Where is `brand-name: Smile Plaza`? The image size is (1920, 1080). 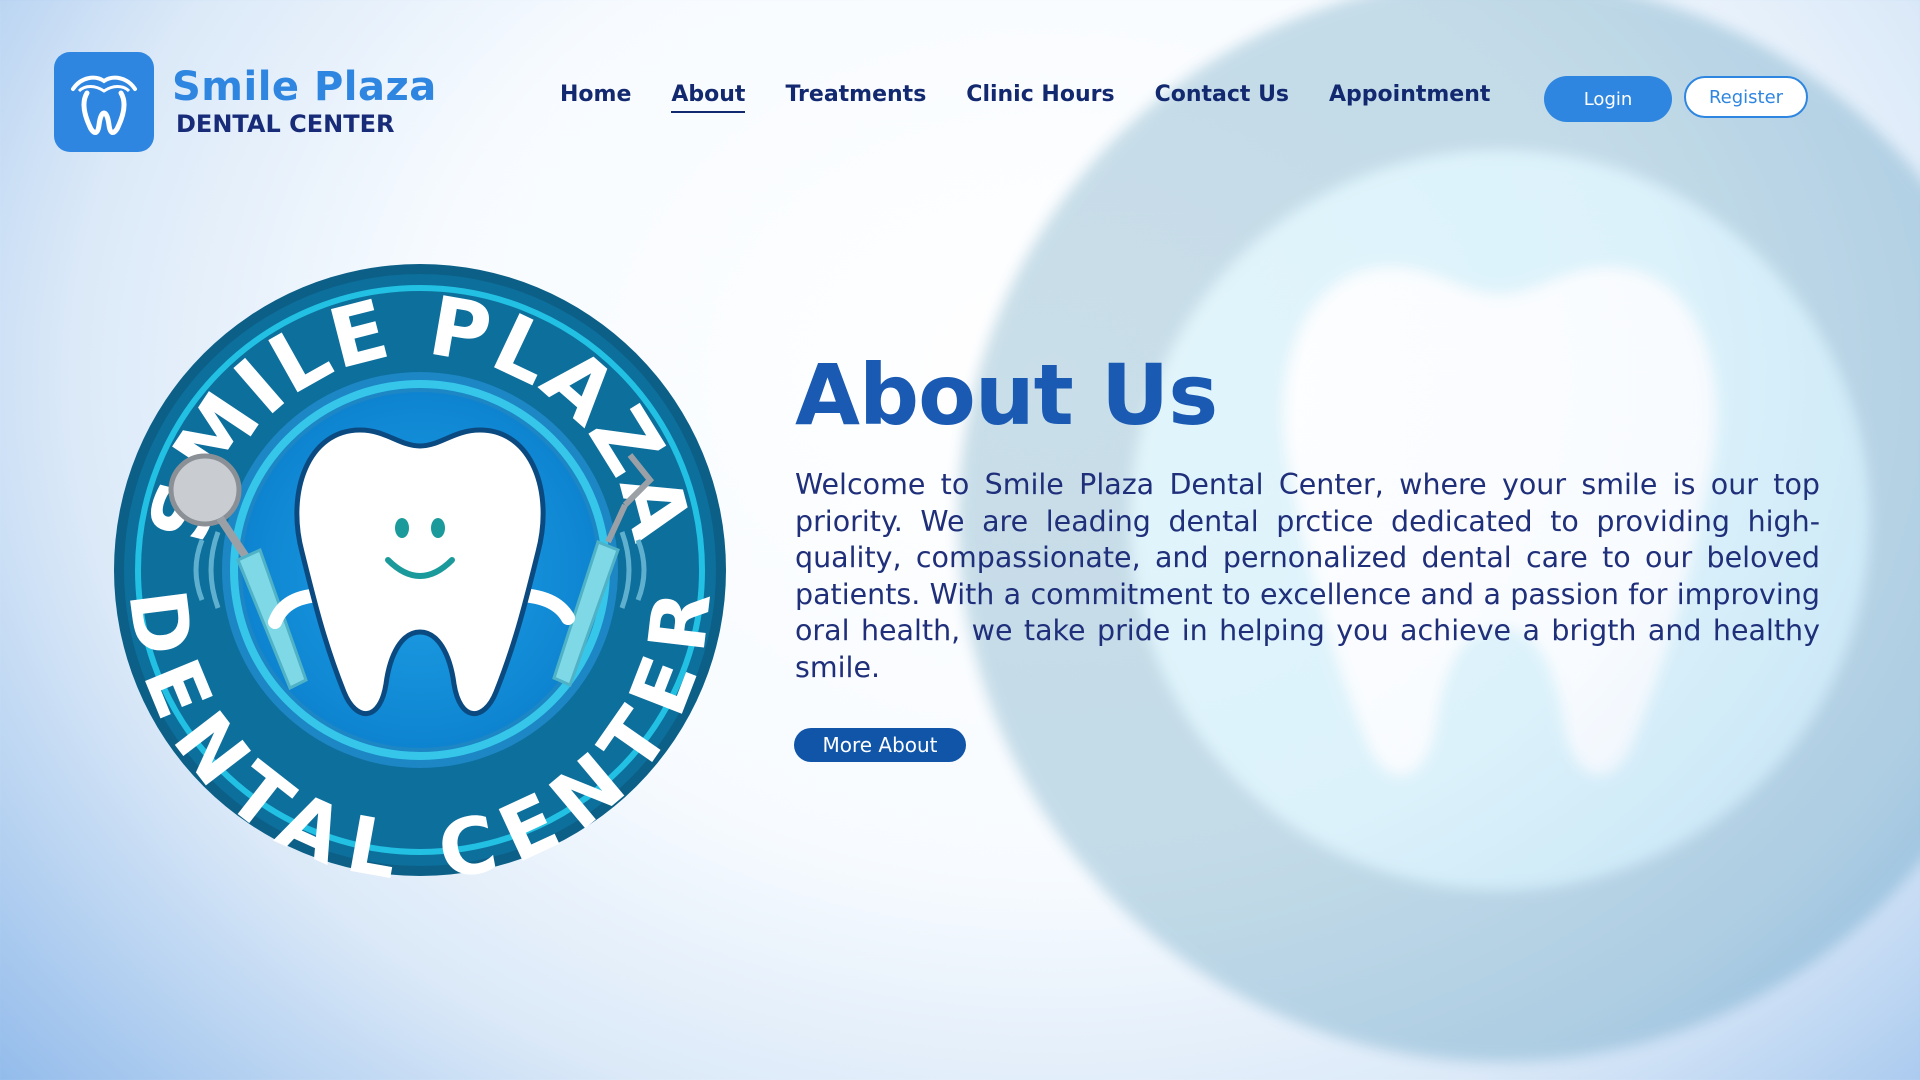 brand-name: Smile Plaza is located at coordinates (304, 87).